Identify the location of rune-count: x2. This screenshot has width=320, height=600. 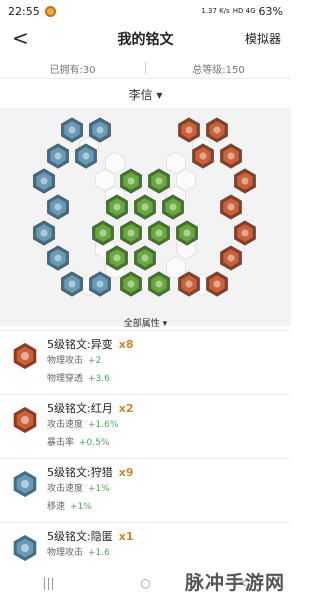
(126, 408).